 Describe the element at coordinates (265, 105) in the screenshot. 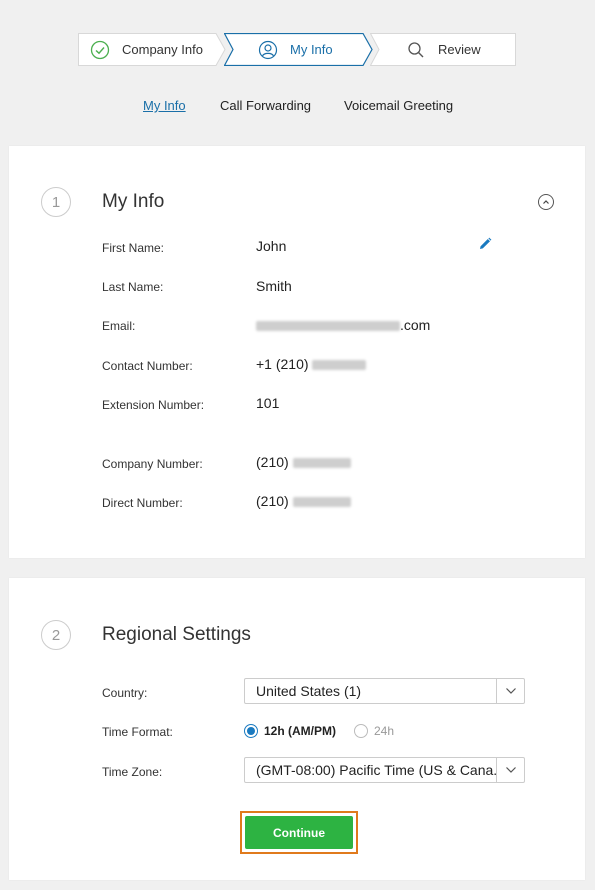

I see `subtab-call-forwarding: Call Forwarding` at that location.